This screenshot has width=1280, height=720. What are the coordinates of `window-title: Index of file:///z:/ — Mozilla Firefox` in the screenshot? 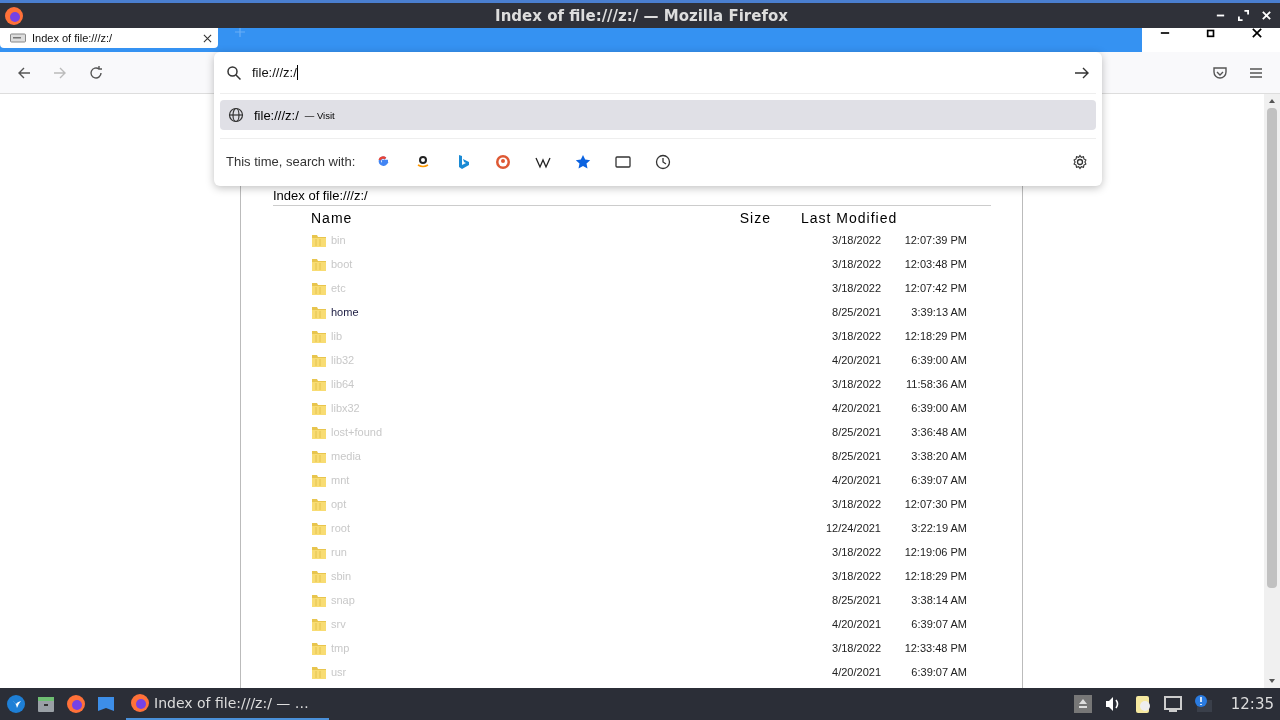 It's located at (641, 15).